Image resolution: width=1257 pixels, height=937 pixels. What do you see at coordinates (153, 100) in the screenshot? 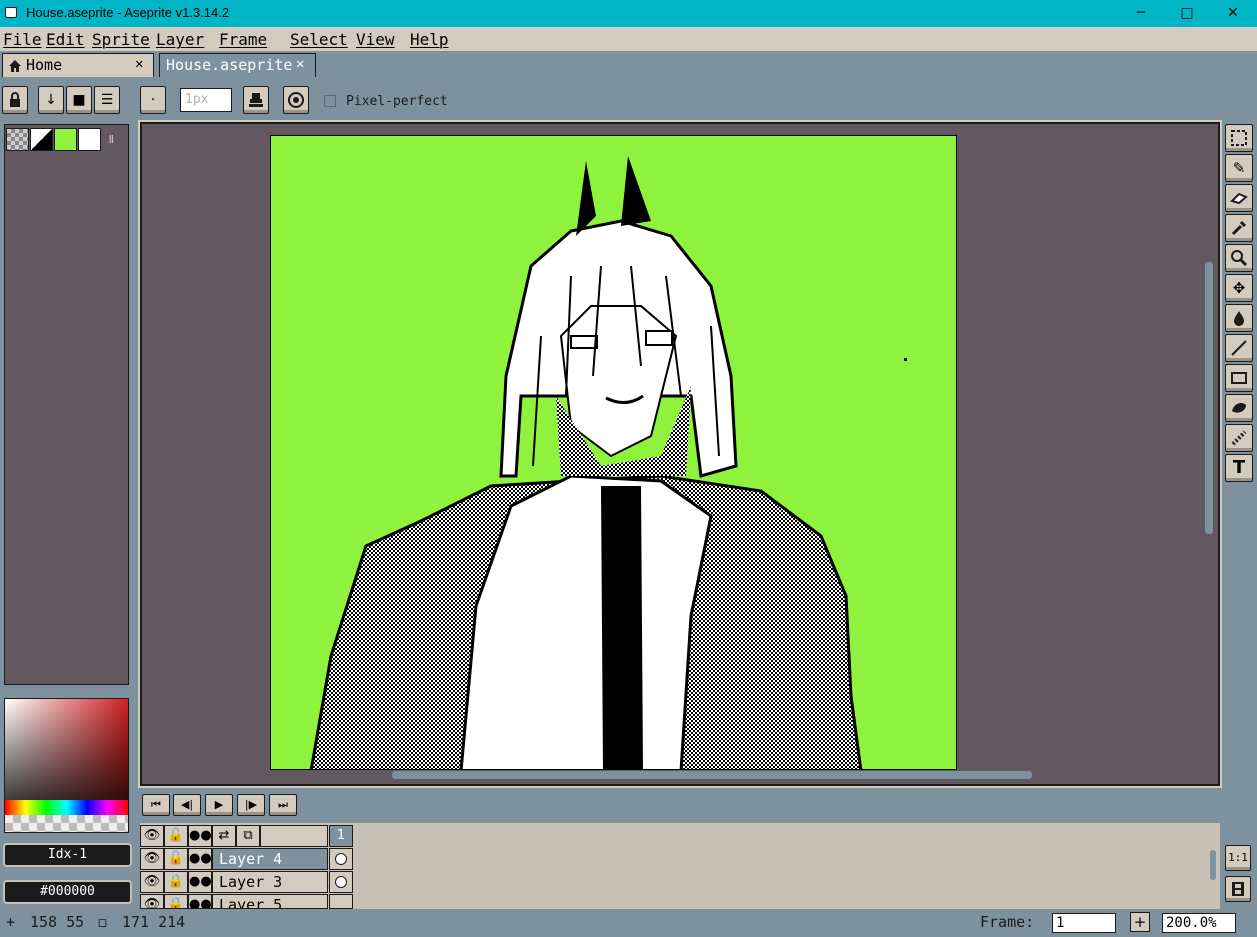
I see `brush-type-icon: ·` at bounding box center [153, 100].